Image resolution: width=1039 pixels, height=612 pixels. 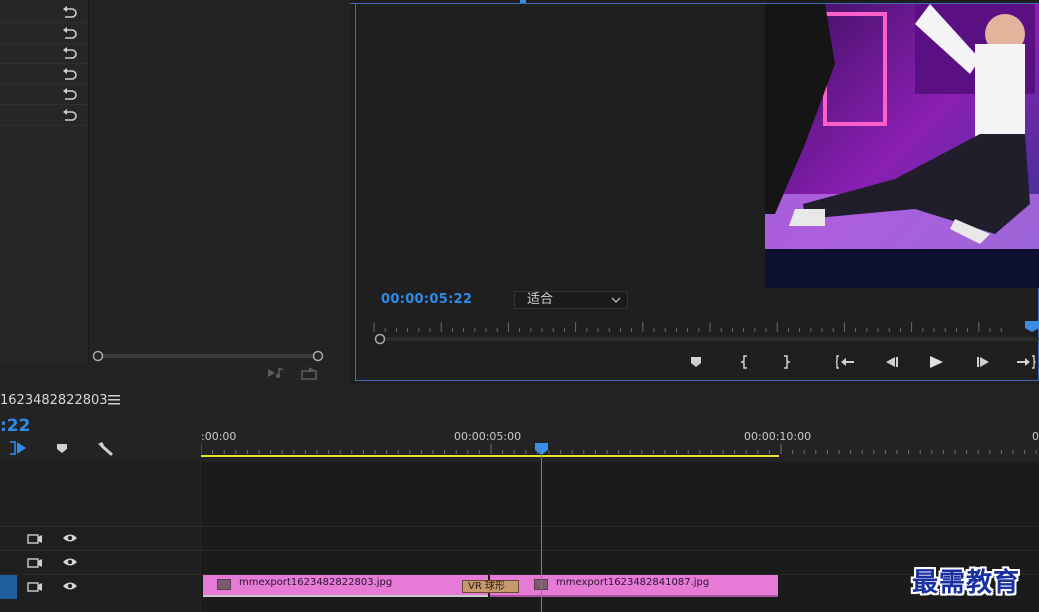 What do you see at coordinates (540, 299) in the screenshot?
I see `zoom-fit-value: 适合` at bounding box center [540, 299].